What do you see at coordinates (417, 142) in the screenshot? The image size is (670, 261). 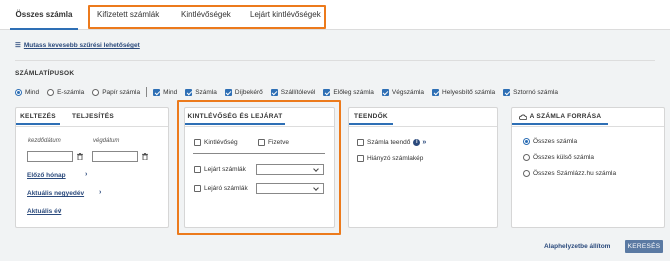 I see `info-icon: i` at bounding box center [417, 142].